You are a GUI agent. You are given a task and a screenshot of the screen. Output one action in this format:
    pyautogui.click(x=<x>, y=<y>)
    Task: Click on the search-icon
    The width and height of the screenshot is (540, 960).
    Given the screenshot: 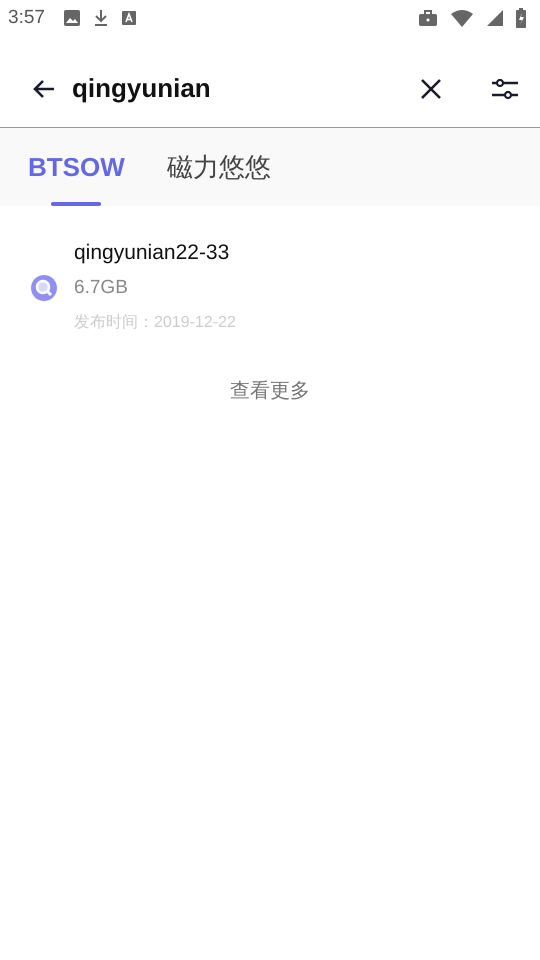 What is the action you would take?
    pyautogui.click(x=44, y=288)
    